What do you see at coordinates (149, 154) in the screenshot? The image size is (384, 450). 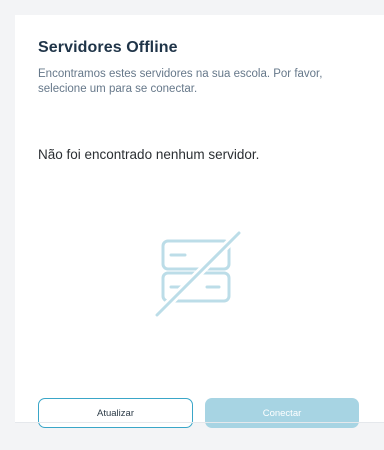 I see `empty-state-message: Não foi encontrado nenhum servidor.` at bounding box center [149, 154].